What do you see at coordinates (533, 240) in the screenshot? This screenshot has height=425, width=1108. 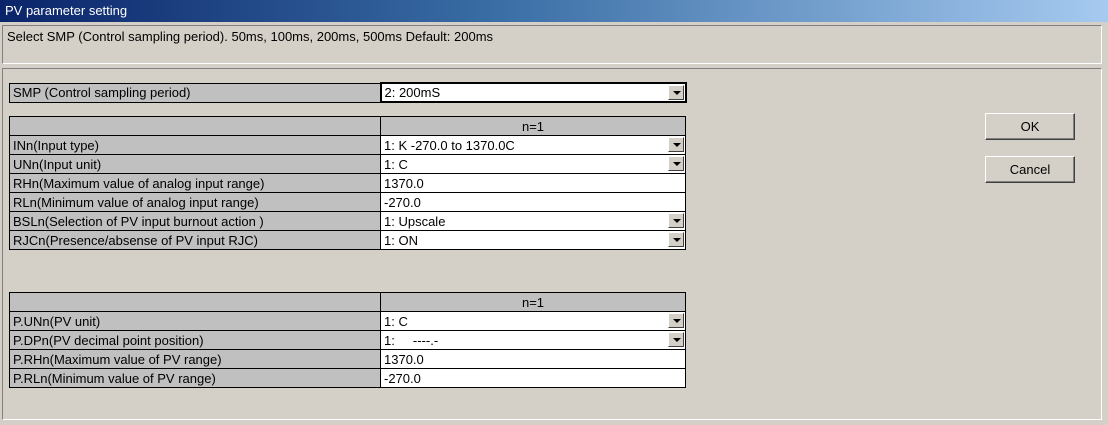 I see `rjc-select: 1: ON` at bounding box center [533, 240].